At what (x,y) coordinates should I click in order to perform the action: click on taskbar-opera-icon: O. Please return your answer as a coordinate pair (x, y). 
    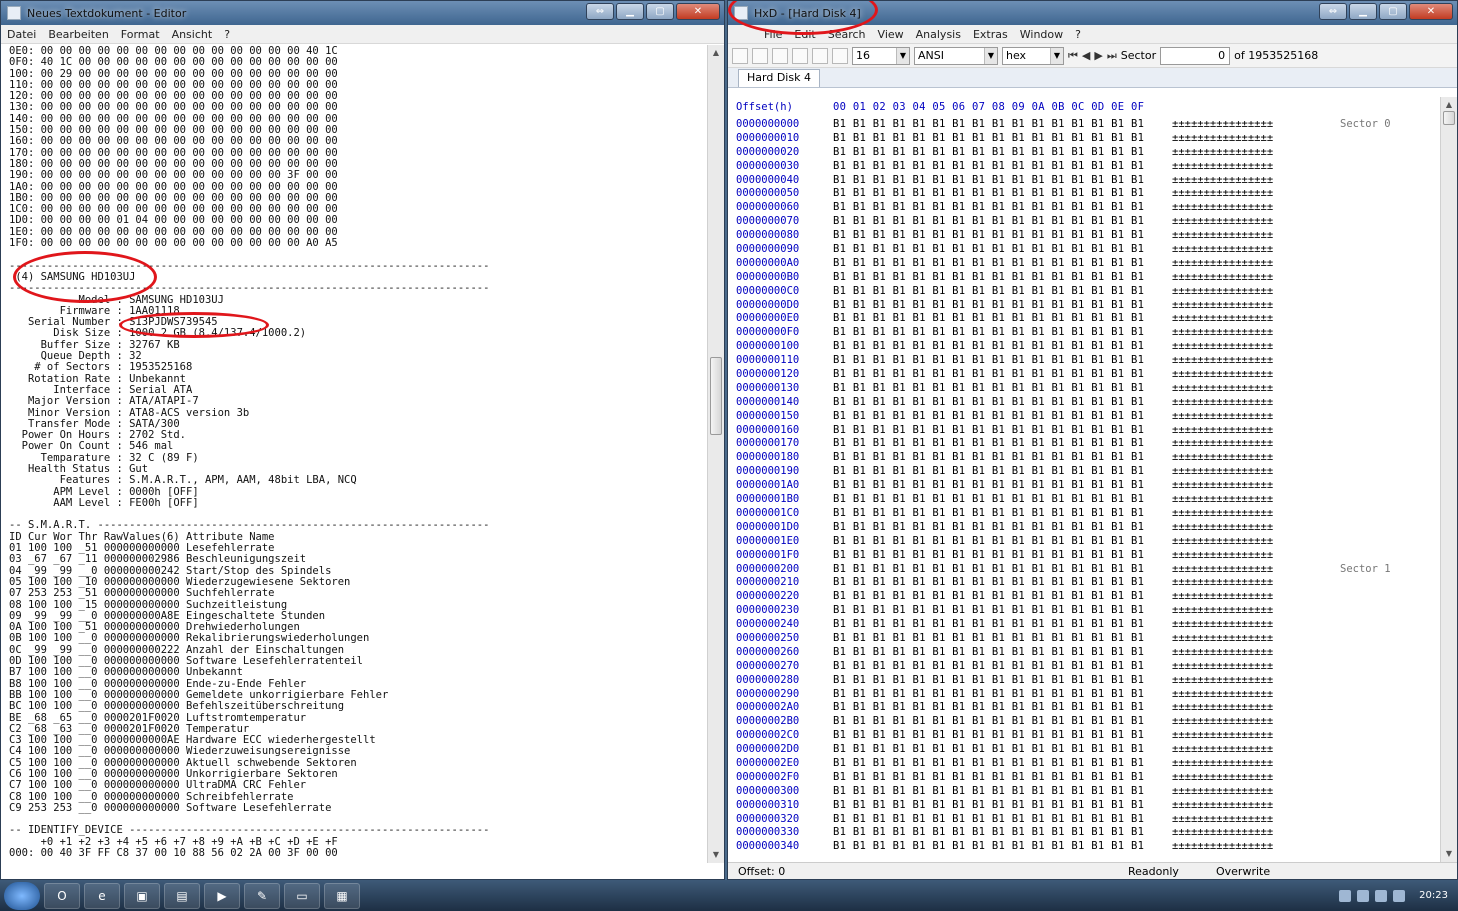
    Looking at the image, I should click on (62, 895).